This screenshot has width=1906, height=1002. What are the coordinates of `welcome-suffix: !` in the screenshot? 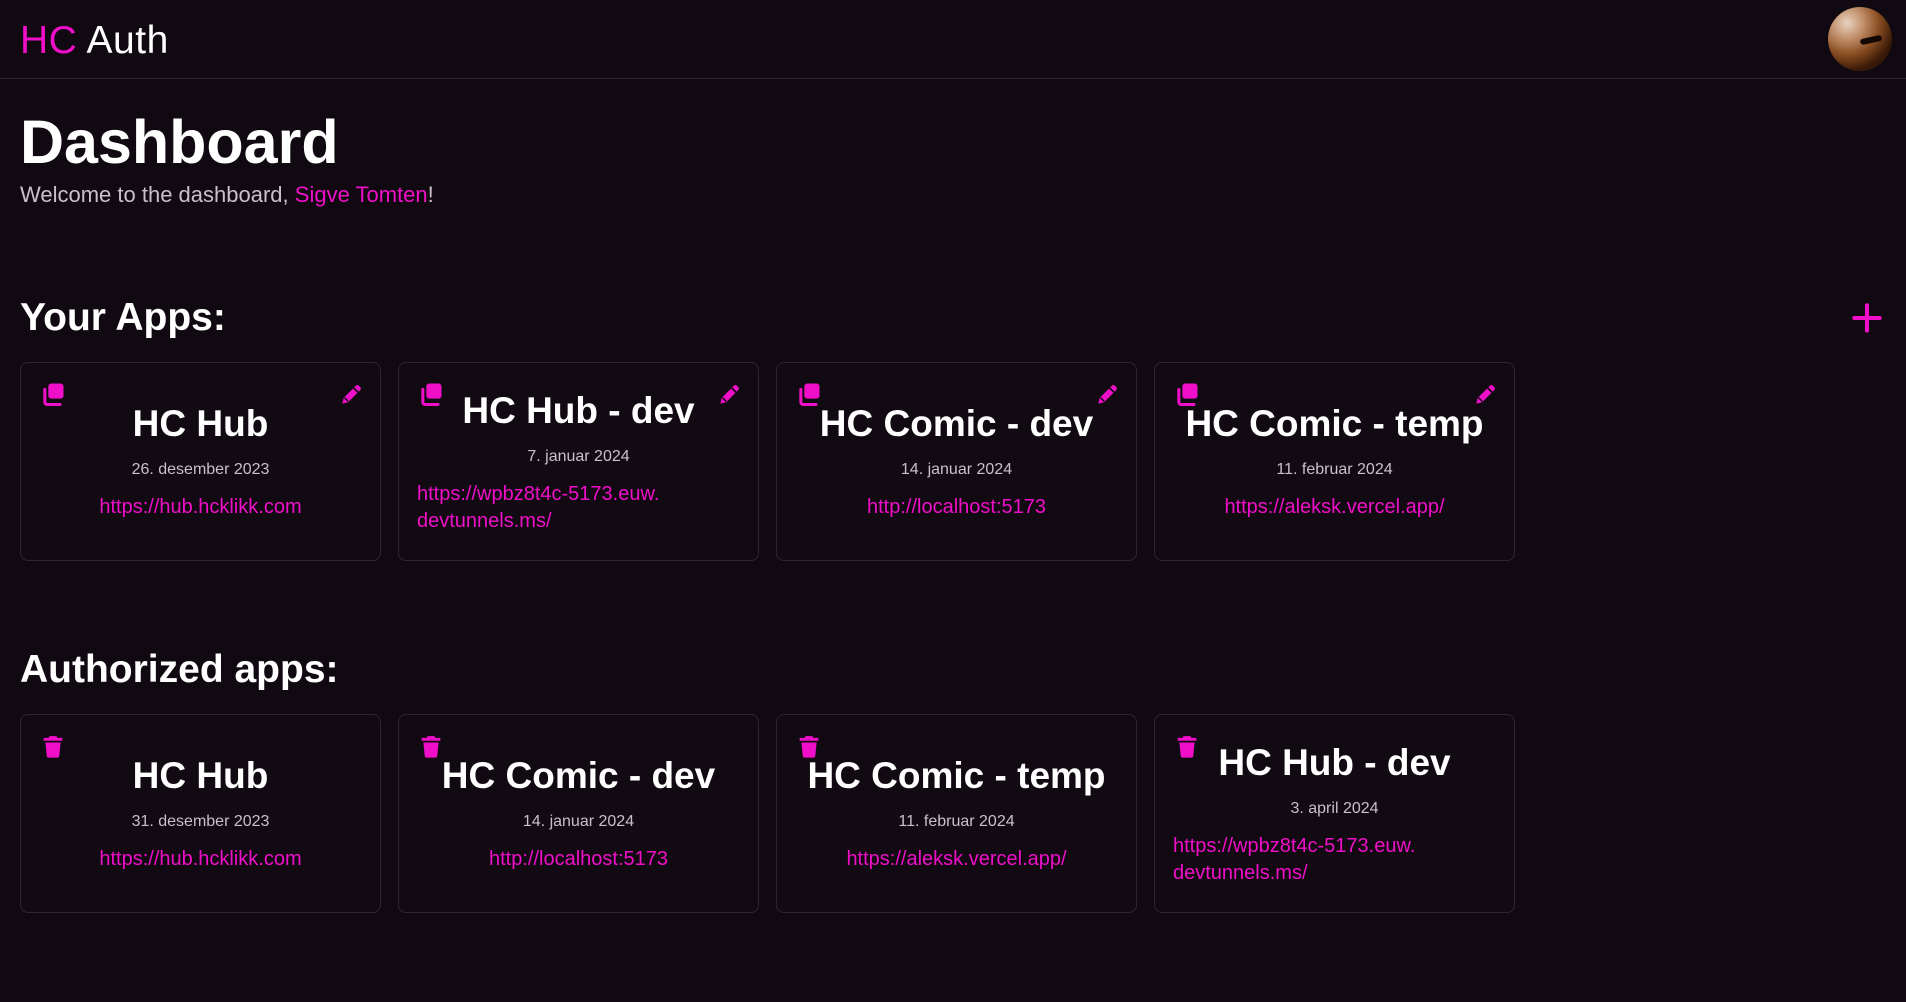 It's located at (430, 194).